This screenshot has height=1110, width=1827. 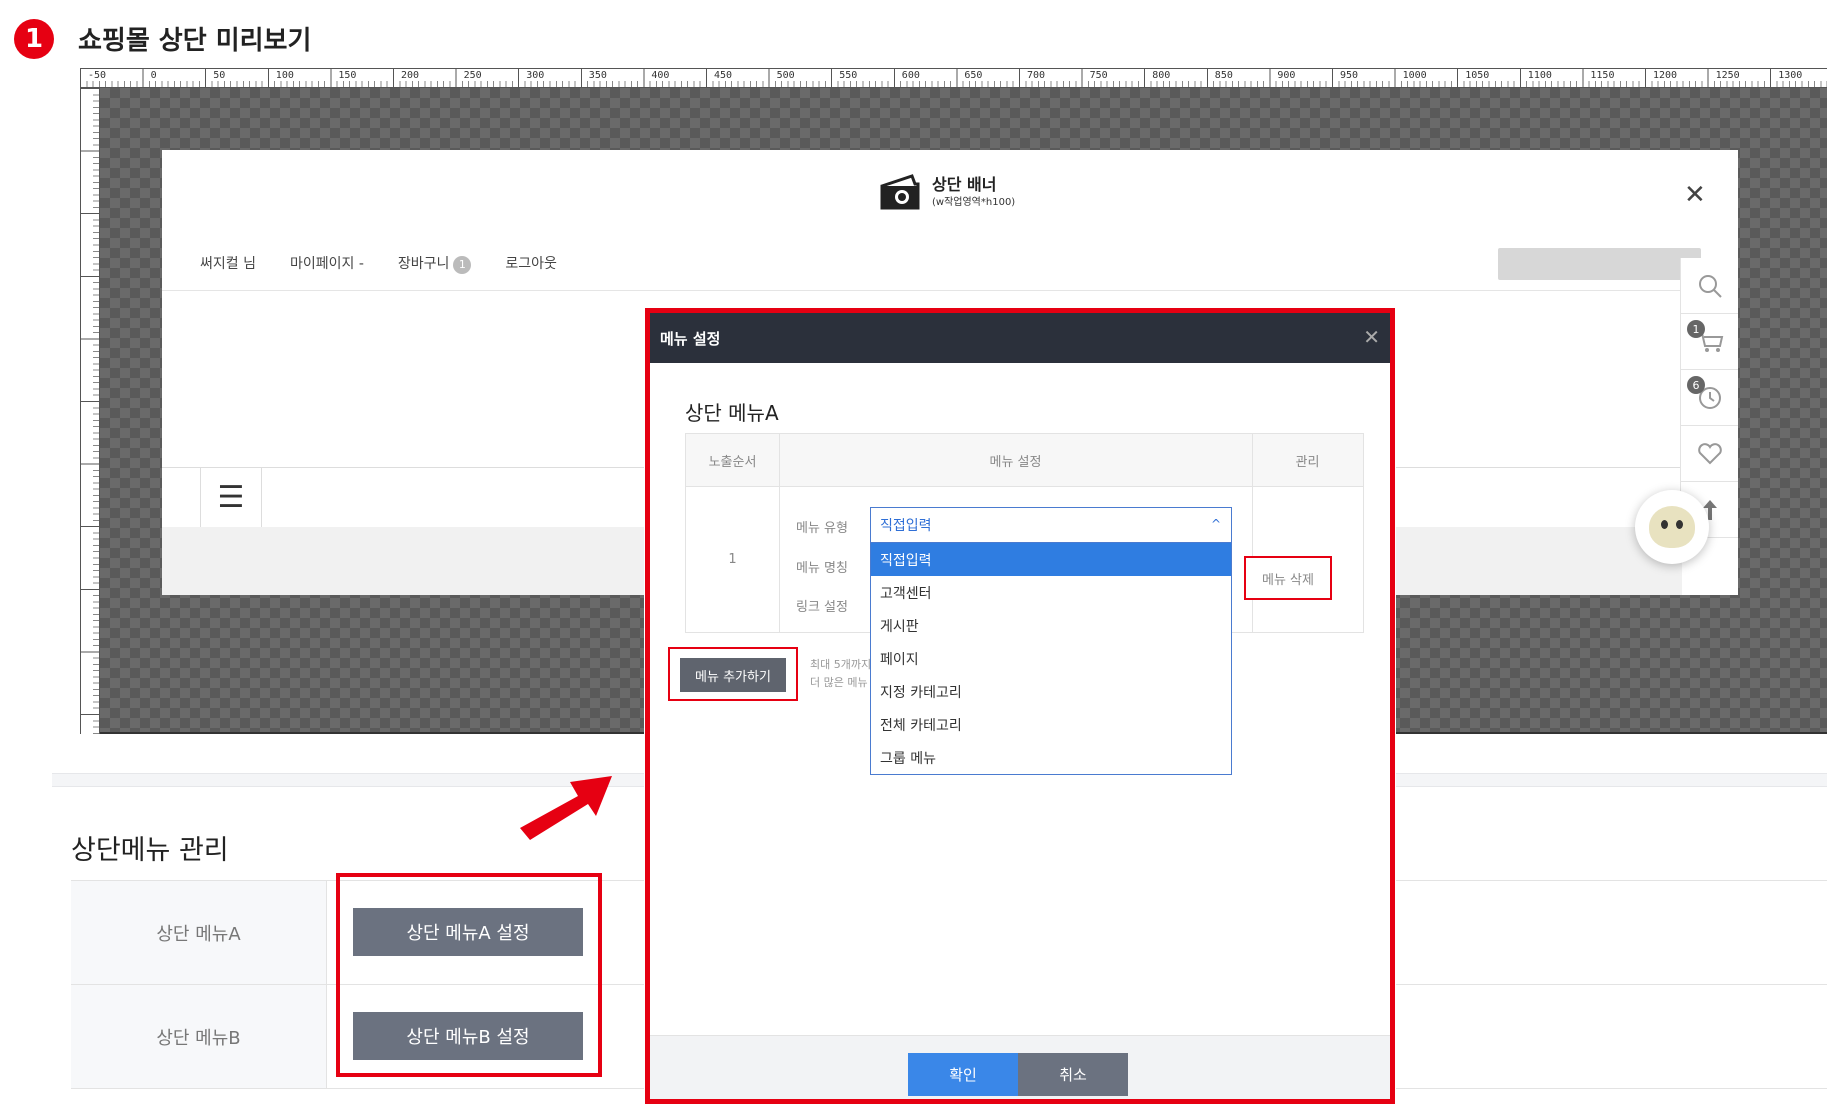 I want to click on search-icon, so click(x=1709, y=286).